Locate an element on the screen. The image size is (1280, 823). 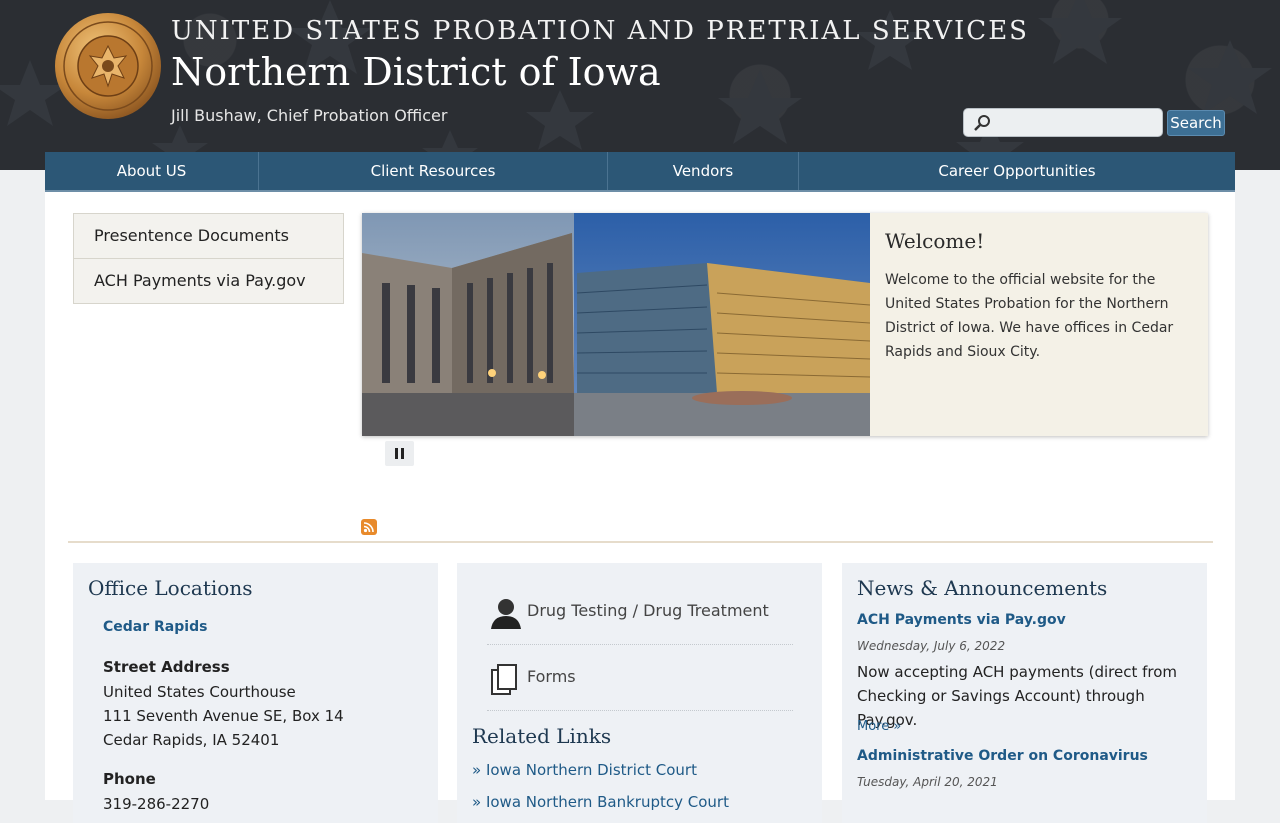
slider-pause-button is located at coordinates (399, 453).